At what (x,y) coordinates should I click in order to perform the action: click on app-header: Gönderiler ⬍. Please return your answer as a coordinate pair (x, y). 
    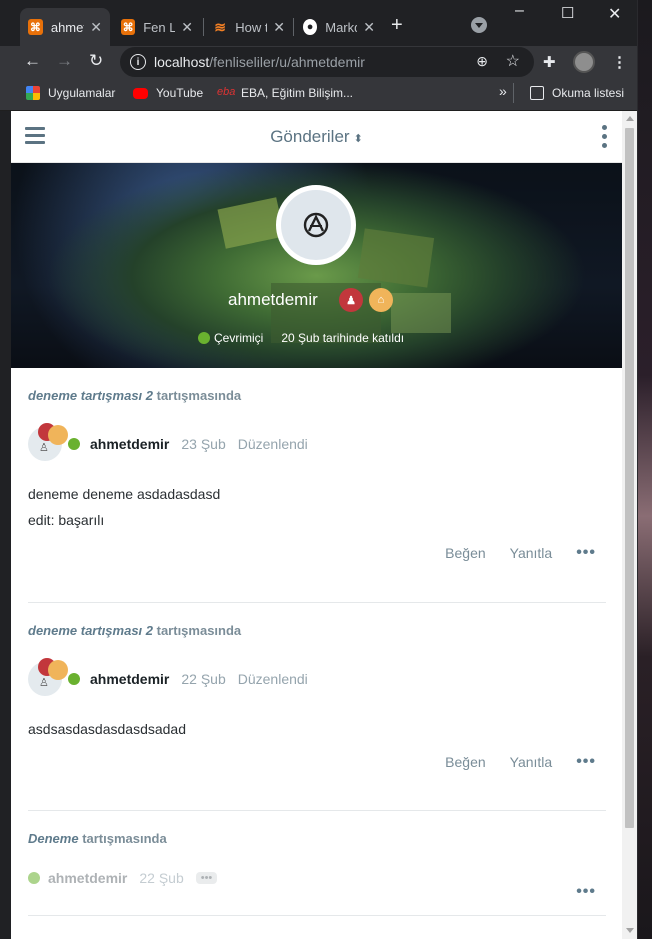
    Looking at the image, I should click on (316, 137).